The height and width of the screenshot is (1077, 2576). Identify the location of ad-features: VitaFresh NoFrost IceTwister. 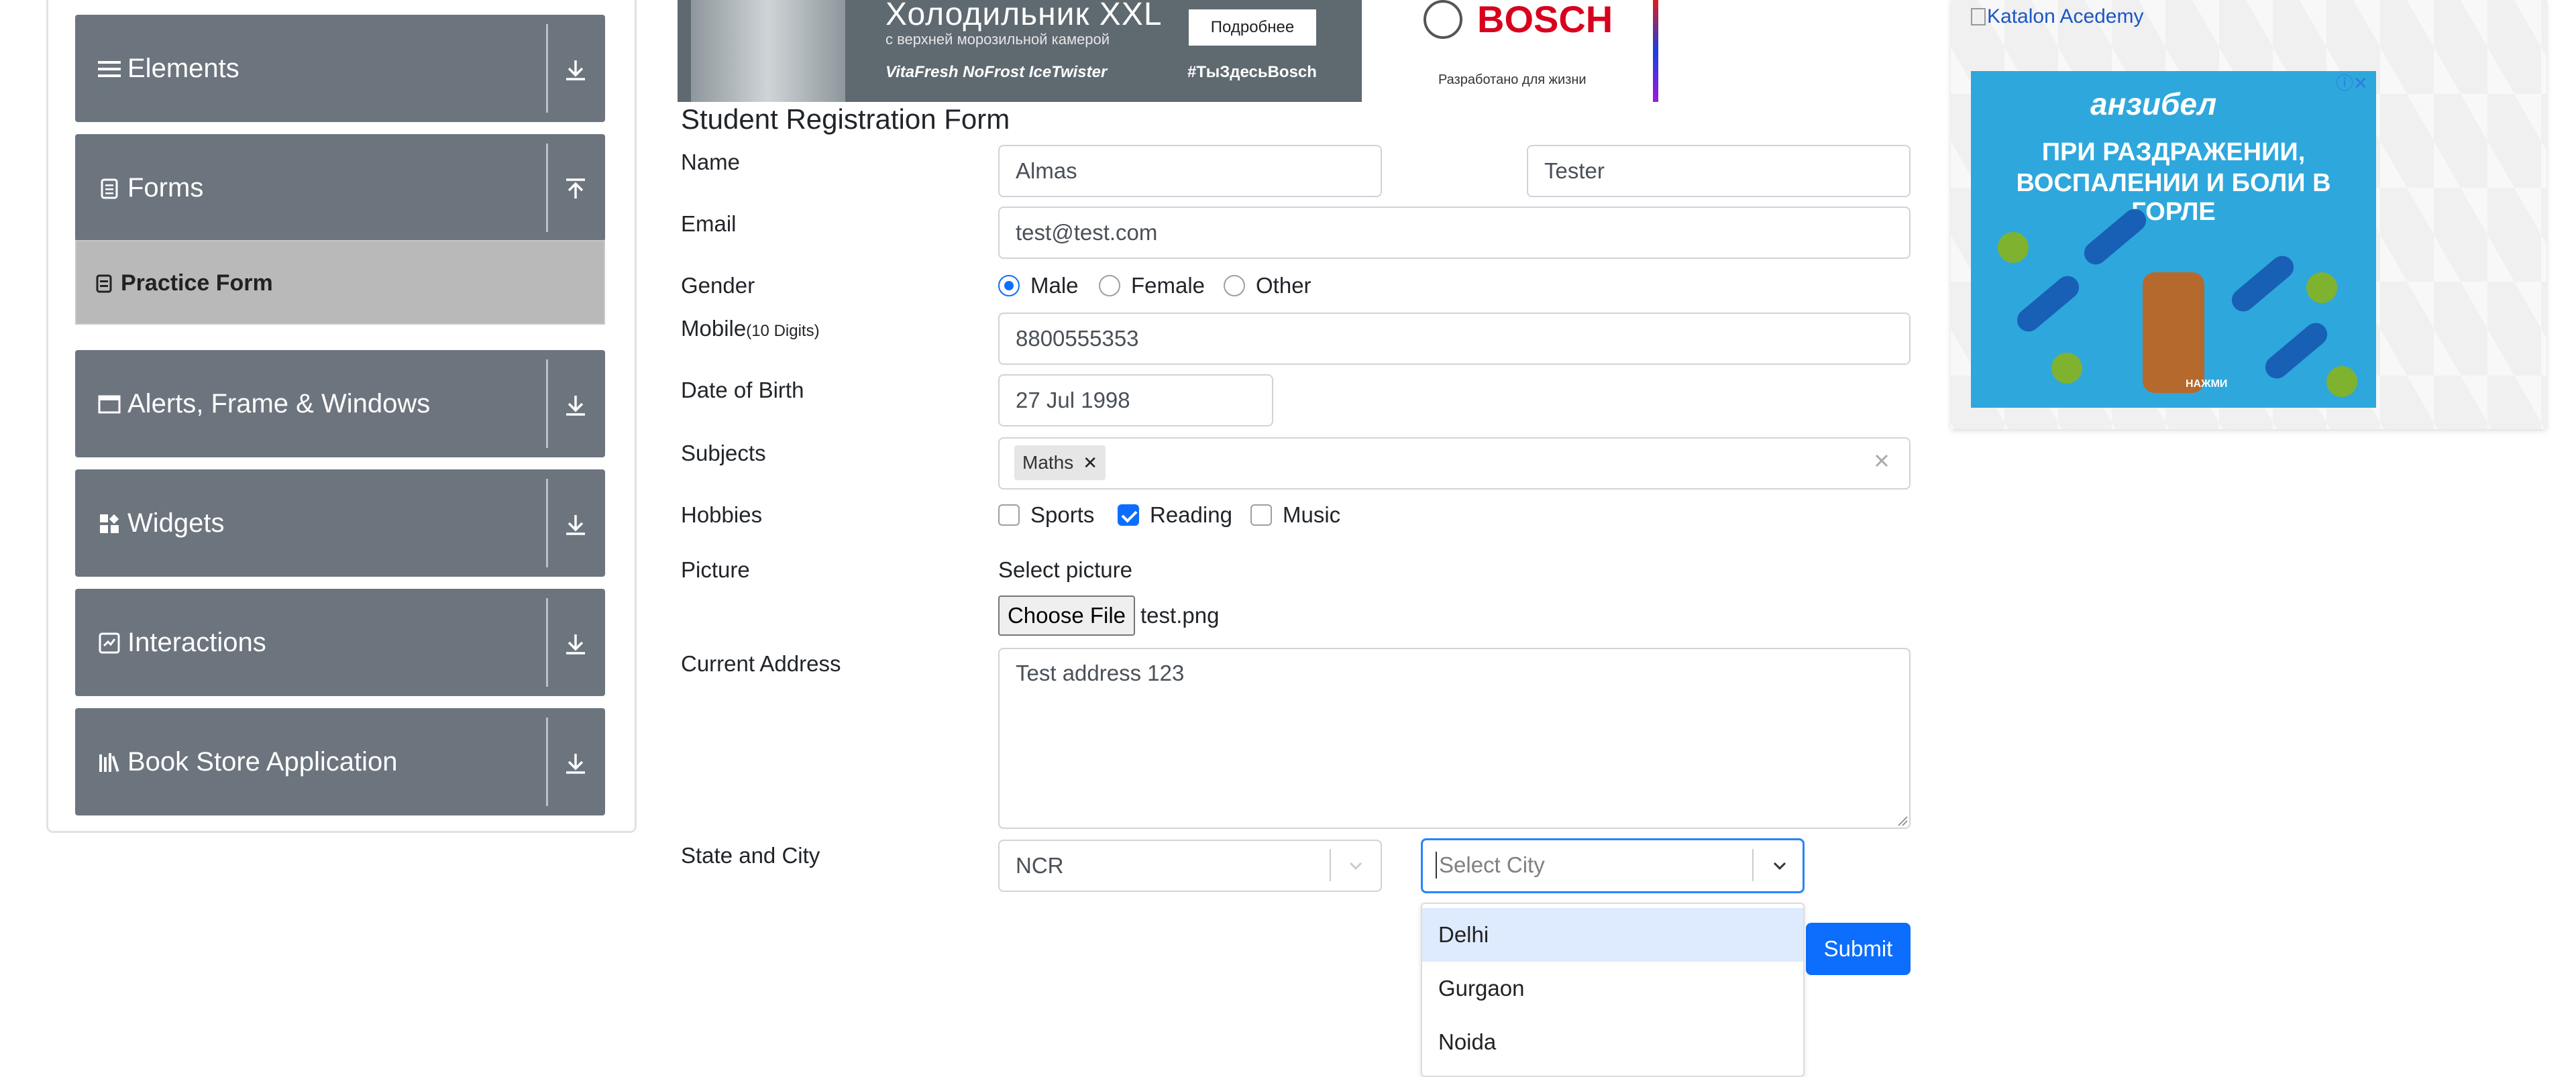
(996, 72).